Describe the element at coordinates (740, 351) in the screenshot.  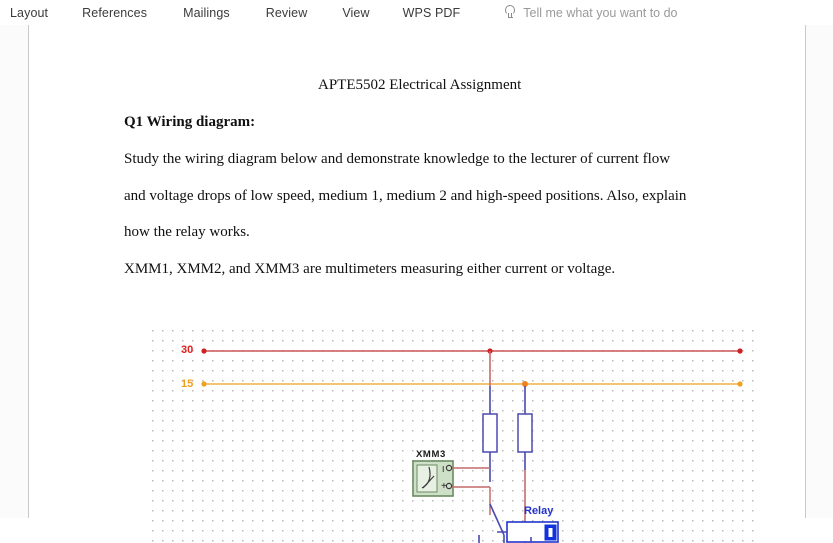
I see `rail-30-node-right` at that location.